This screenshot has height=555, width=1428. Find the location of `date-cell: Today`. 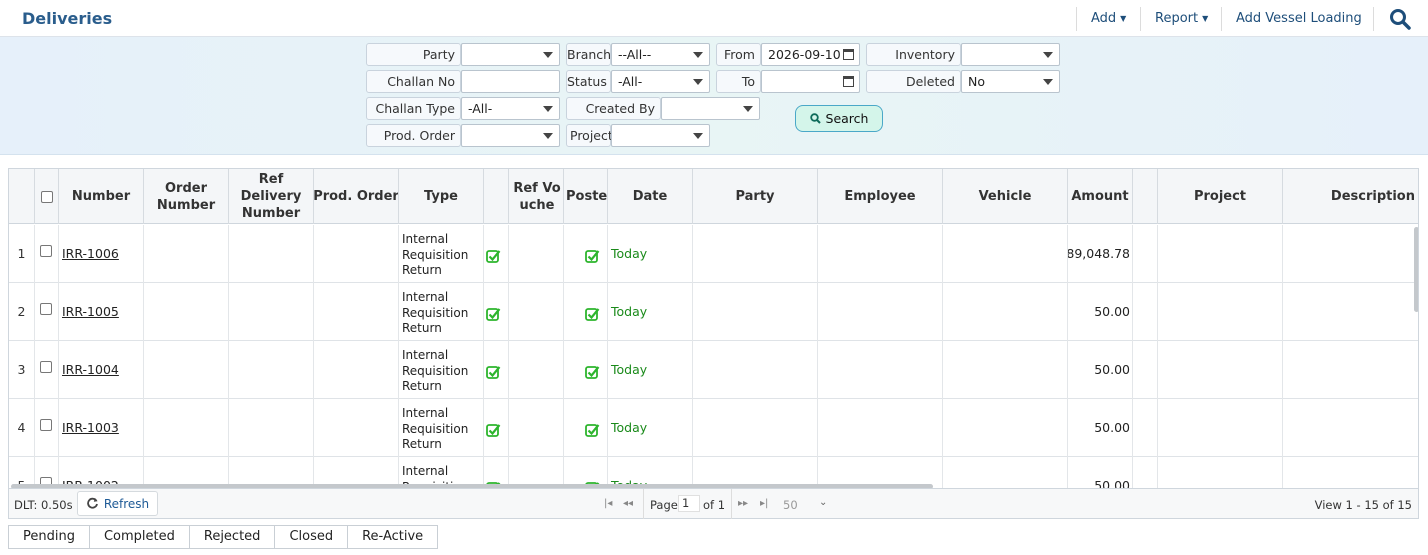

date-cell: Today is located at coordinates (650, 428).